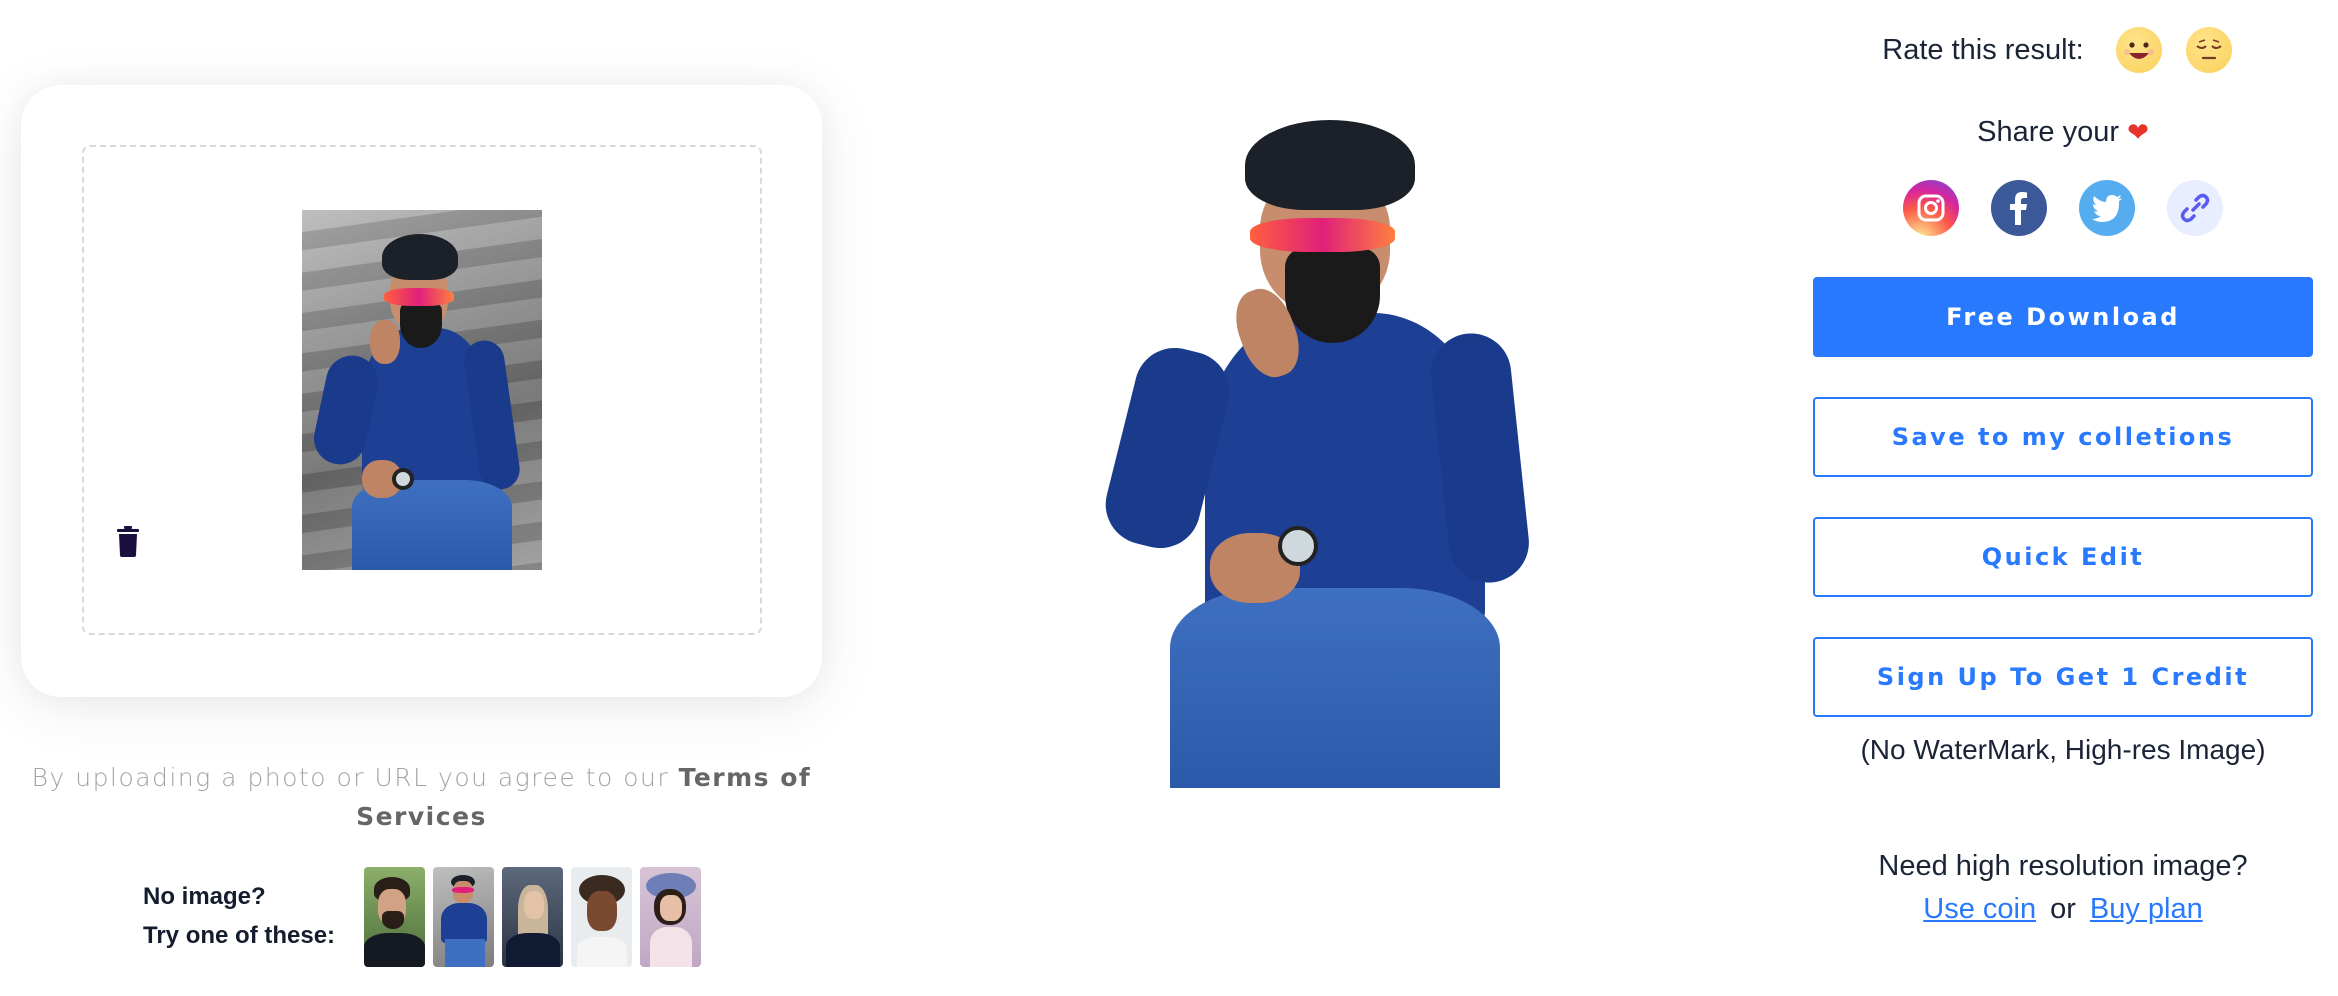  Describe the element at coordinates (2146, 909) in the screenshot. I see `buy-plan-link: Buy plan` at that location.